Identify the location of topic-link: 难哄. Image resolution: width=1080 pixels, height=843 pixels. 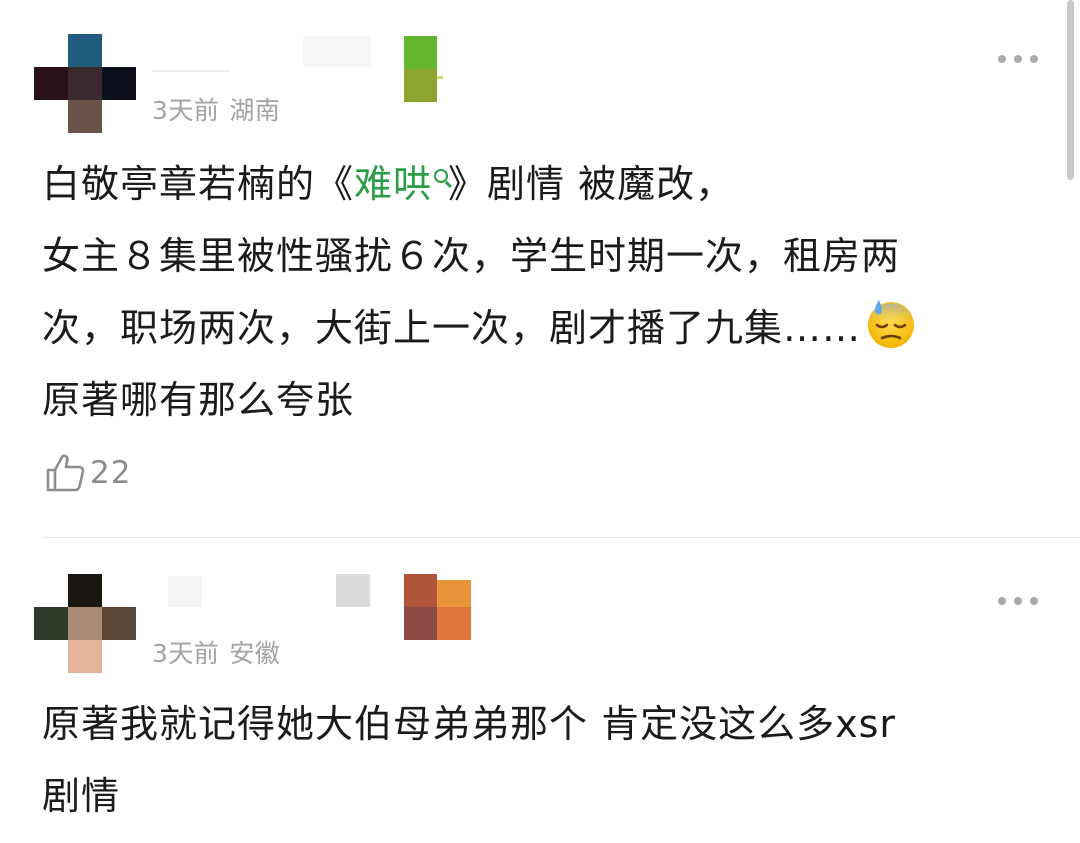
(401, 184).